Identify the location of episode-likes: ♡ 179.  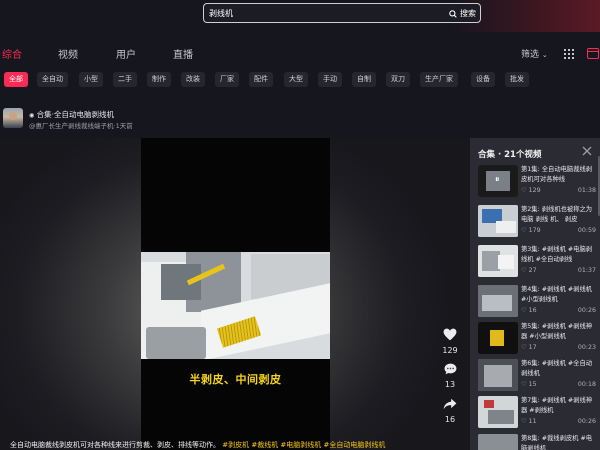
(531, 230).